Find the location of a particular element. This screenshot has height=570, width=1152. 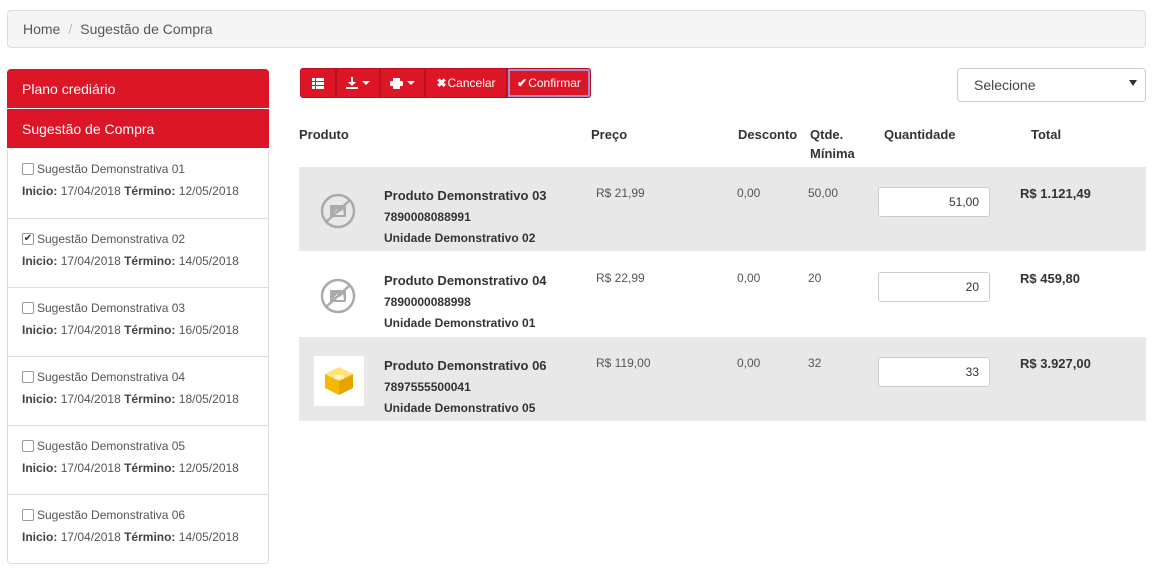

print-icon is located at coordinates (396, 83).